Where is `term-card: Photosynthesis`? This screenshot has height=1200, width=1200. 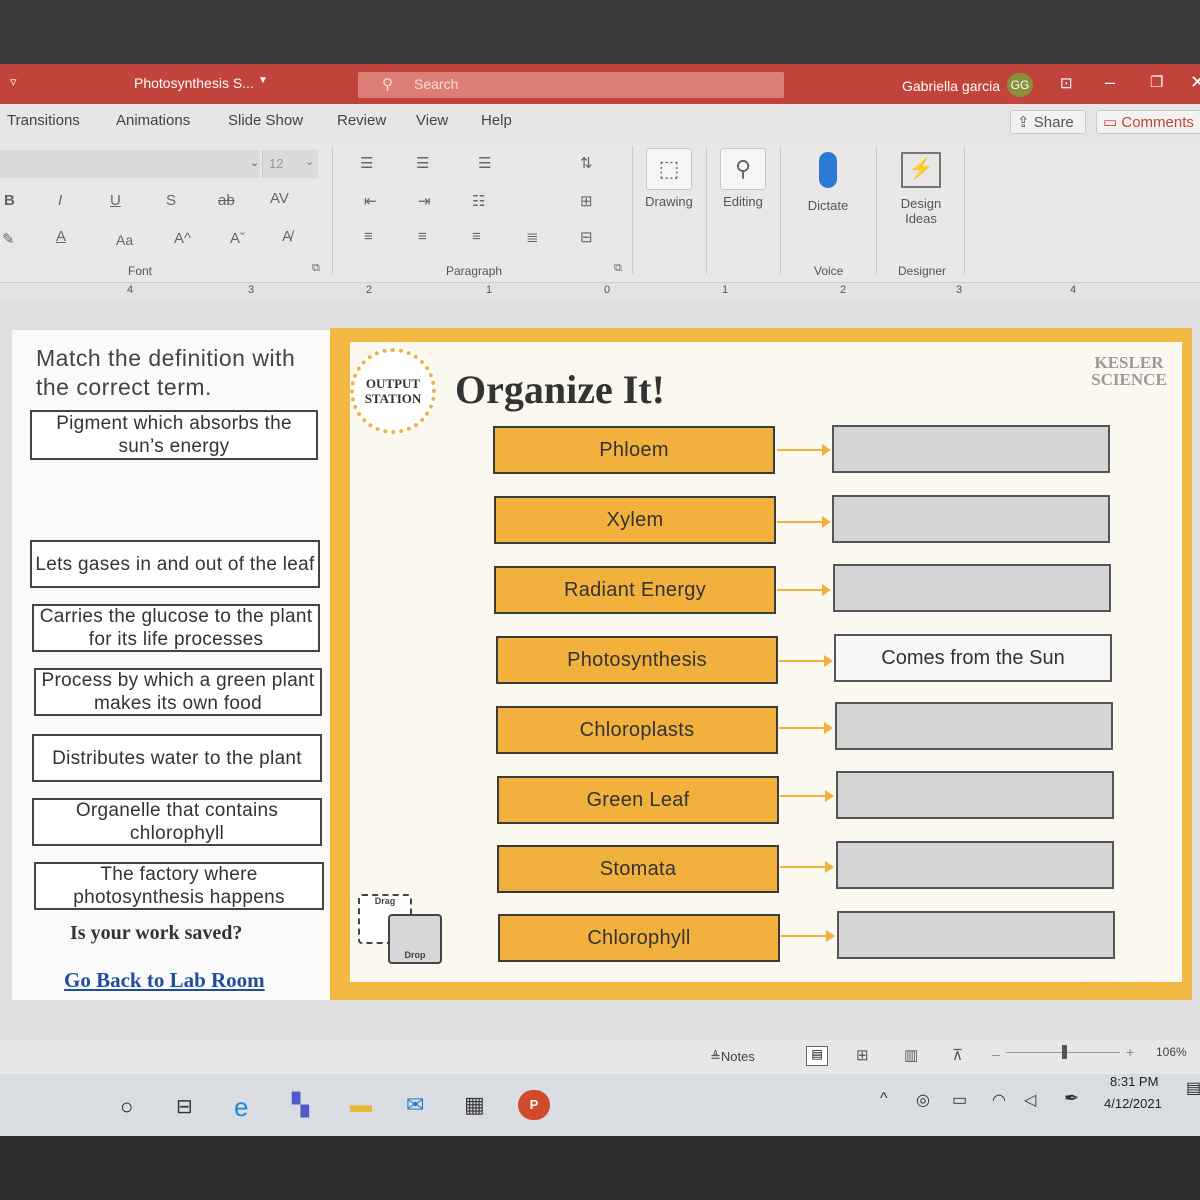
term-card: Photosynthesis is located at coordinates (637, 660).